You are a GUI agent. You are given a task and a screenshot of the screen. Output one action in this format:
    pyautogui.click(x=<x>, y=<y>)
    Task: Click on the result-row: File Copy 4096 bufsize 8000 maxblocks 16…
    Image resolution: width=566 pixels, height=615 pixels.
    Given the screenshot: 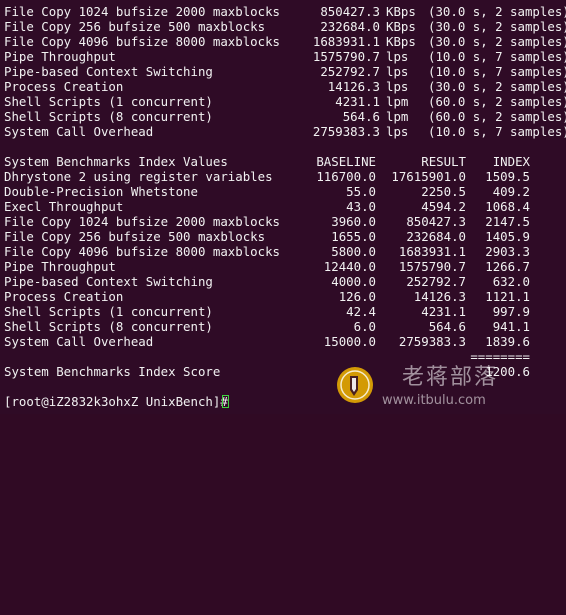 What is the action you would take?
    pyautogui.click(x=285, y=41)
    